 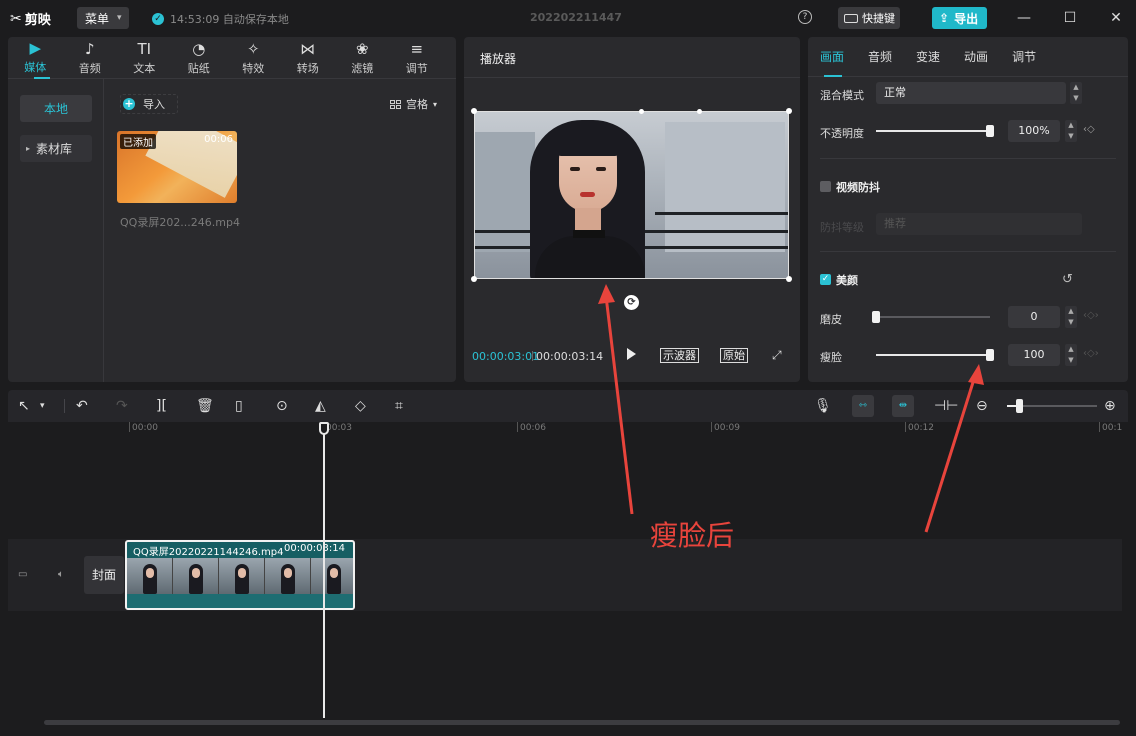 What do you see at coordinates (239, 406) in the screenshot?
I see `freeze-frame-icon: ▯` at bounding box center [239, 406].